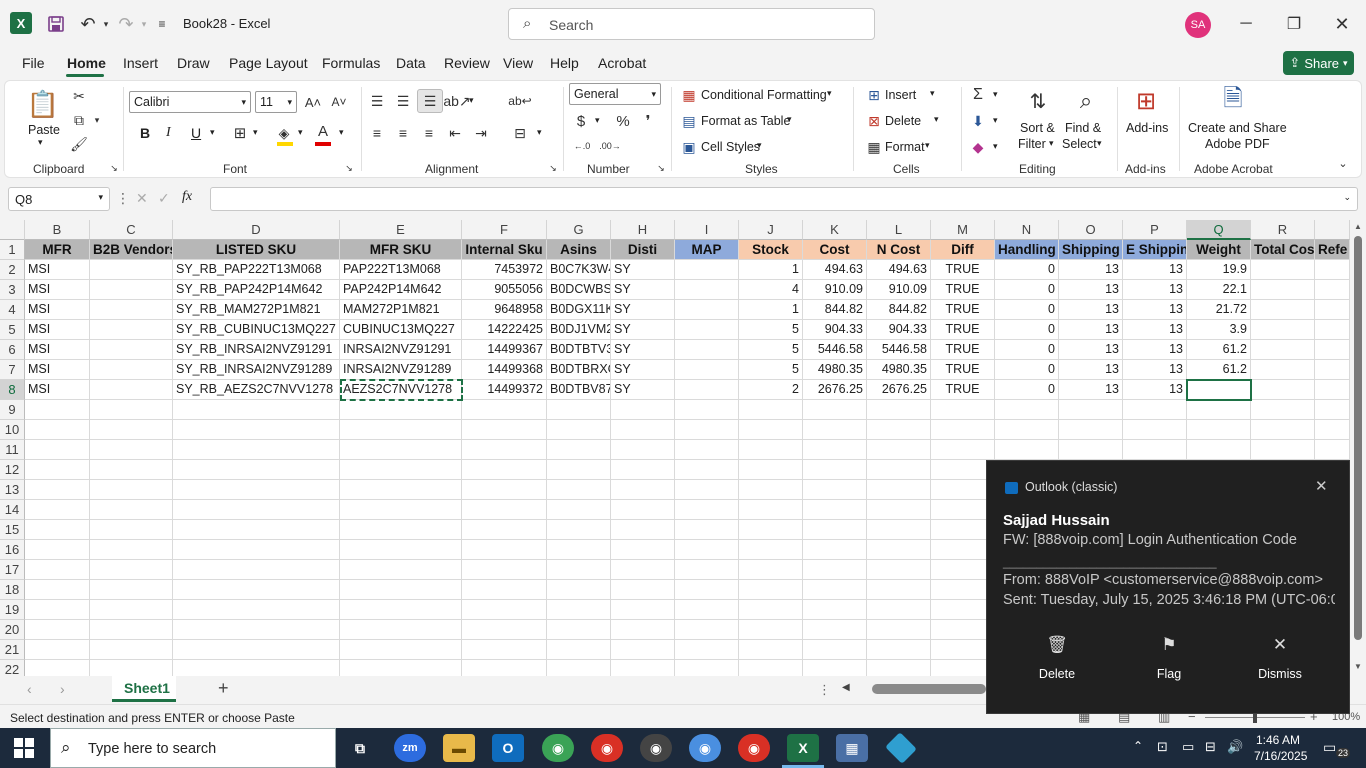  What do you see at coordinates (401, 330) in the screenshot?
I see `table-cell: CUBINUC13MQ227` at bounding box center [401, 330].